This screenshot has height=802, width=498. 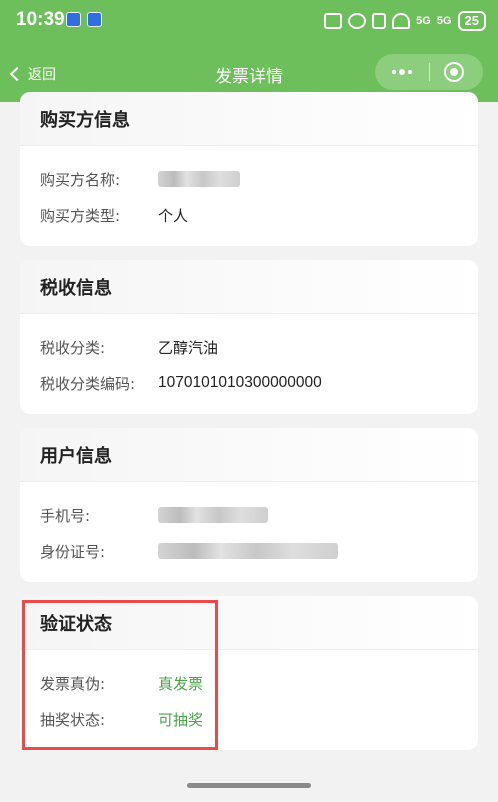 I want to click on id-number-redacted, so click(x=248, y=551).